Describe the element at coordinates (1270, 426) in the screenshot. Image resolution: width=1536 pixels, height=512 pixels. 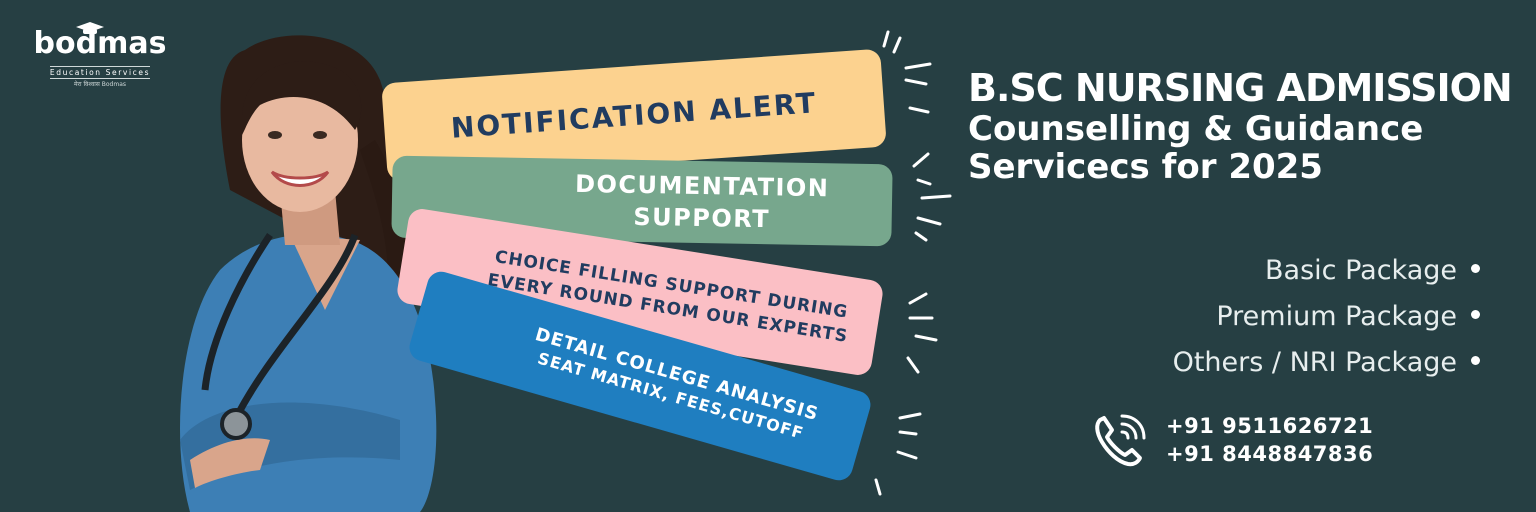
I see `phone-number-1: +91 9511626721` at that location.